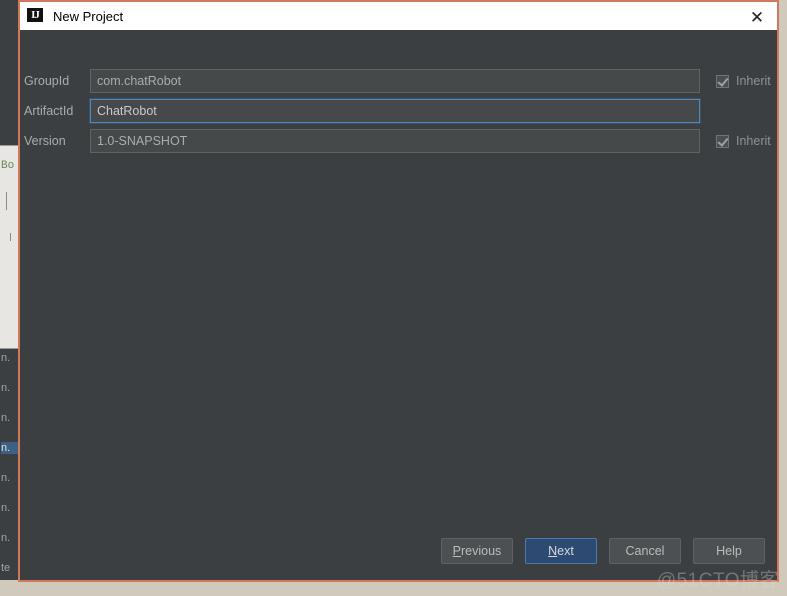 The width and height of the screenshot is (787, 596). I want to click on form-row-groupid: GroupId Inherit, so click(398, 81).